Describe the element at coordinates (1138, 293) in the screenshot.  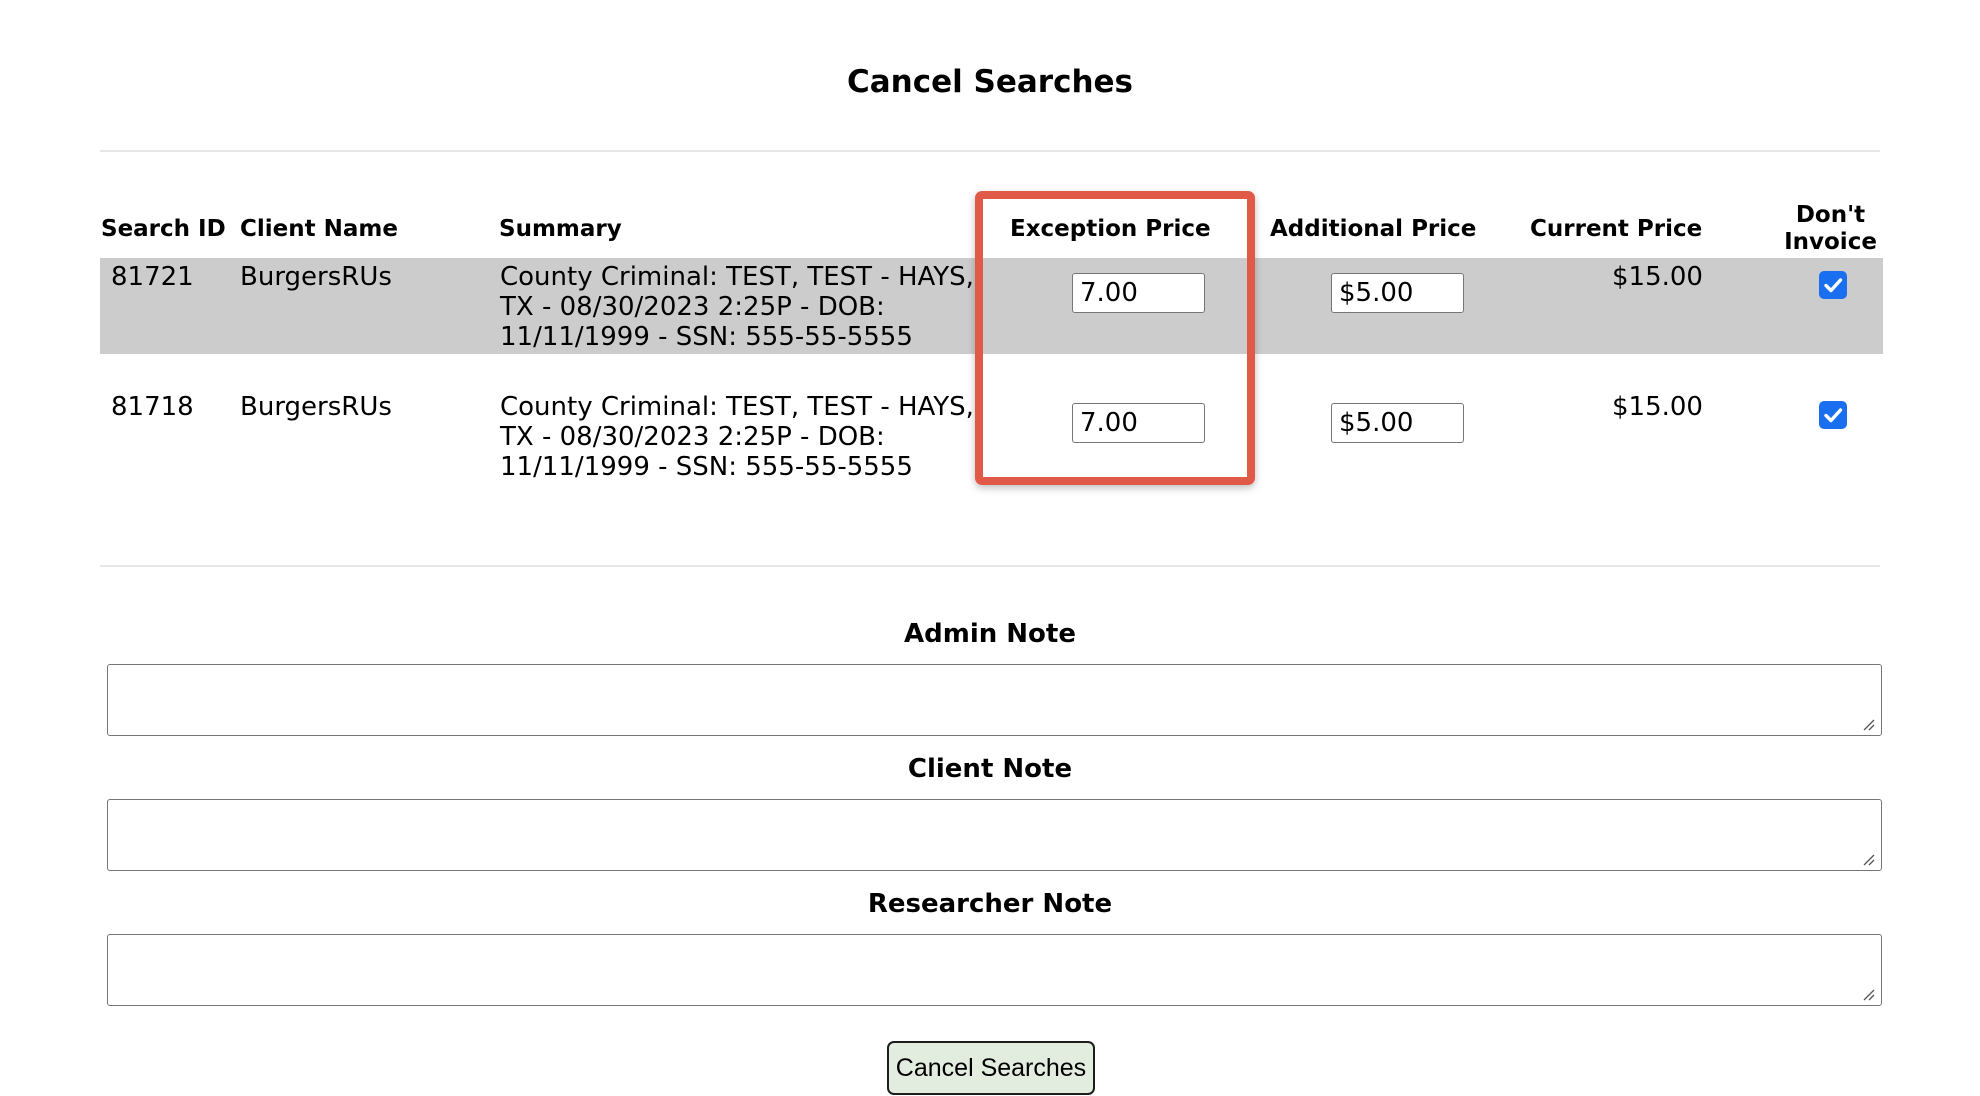
I see `row-1-exception-price-input` at that location.